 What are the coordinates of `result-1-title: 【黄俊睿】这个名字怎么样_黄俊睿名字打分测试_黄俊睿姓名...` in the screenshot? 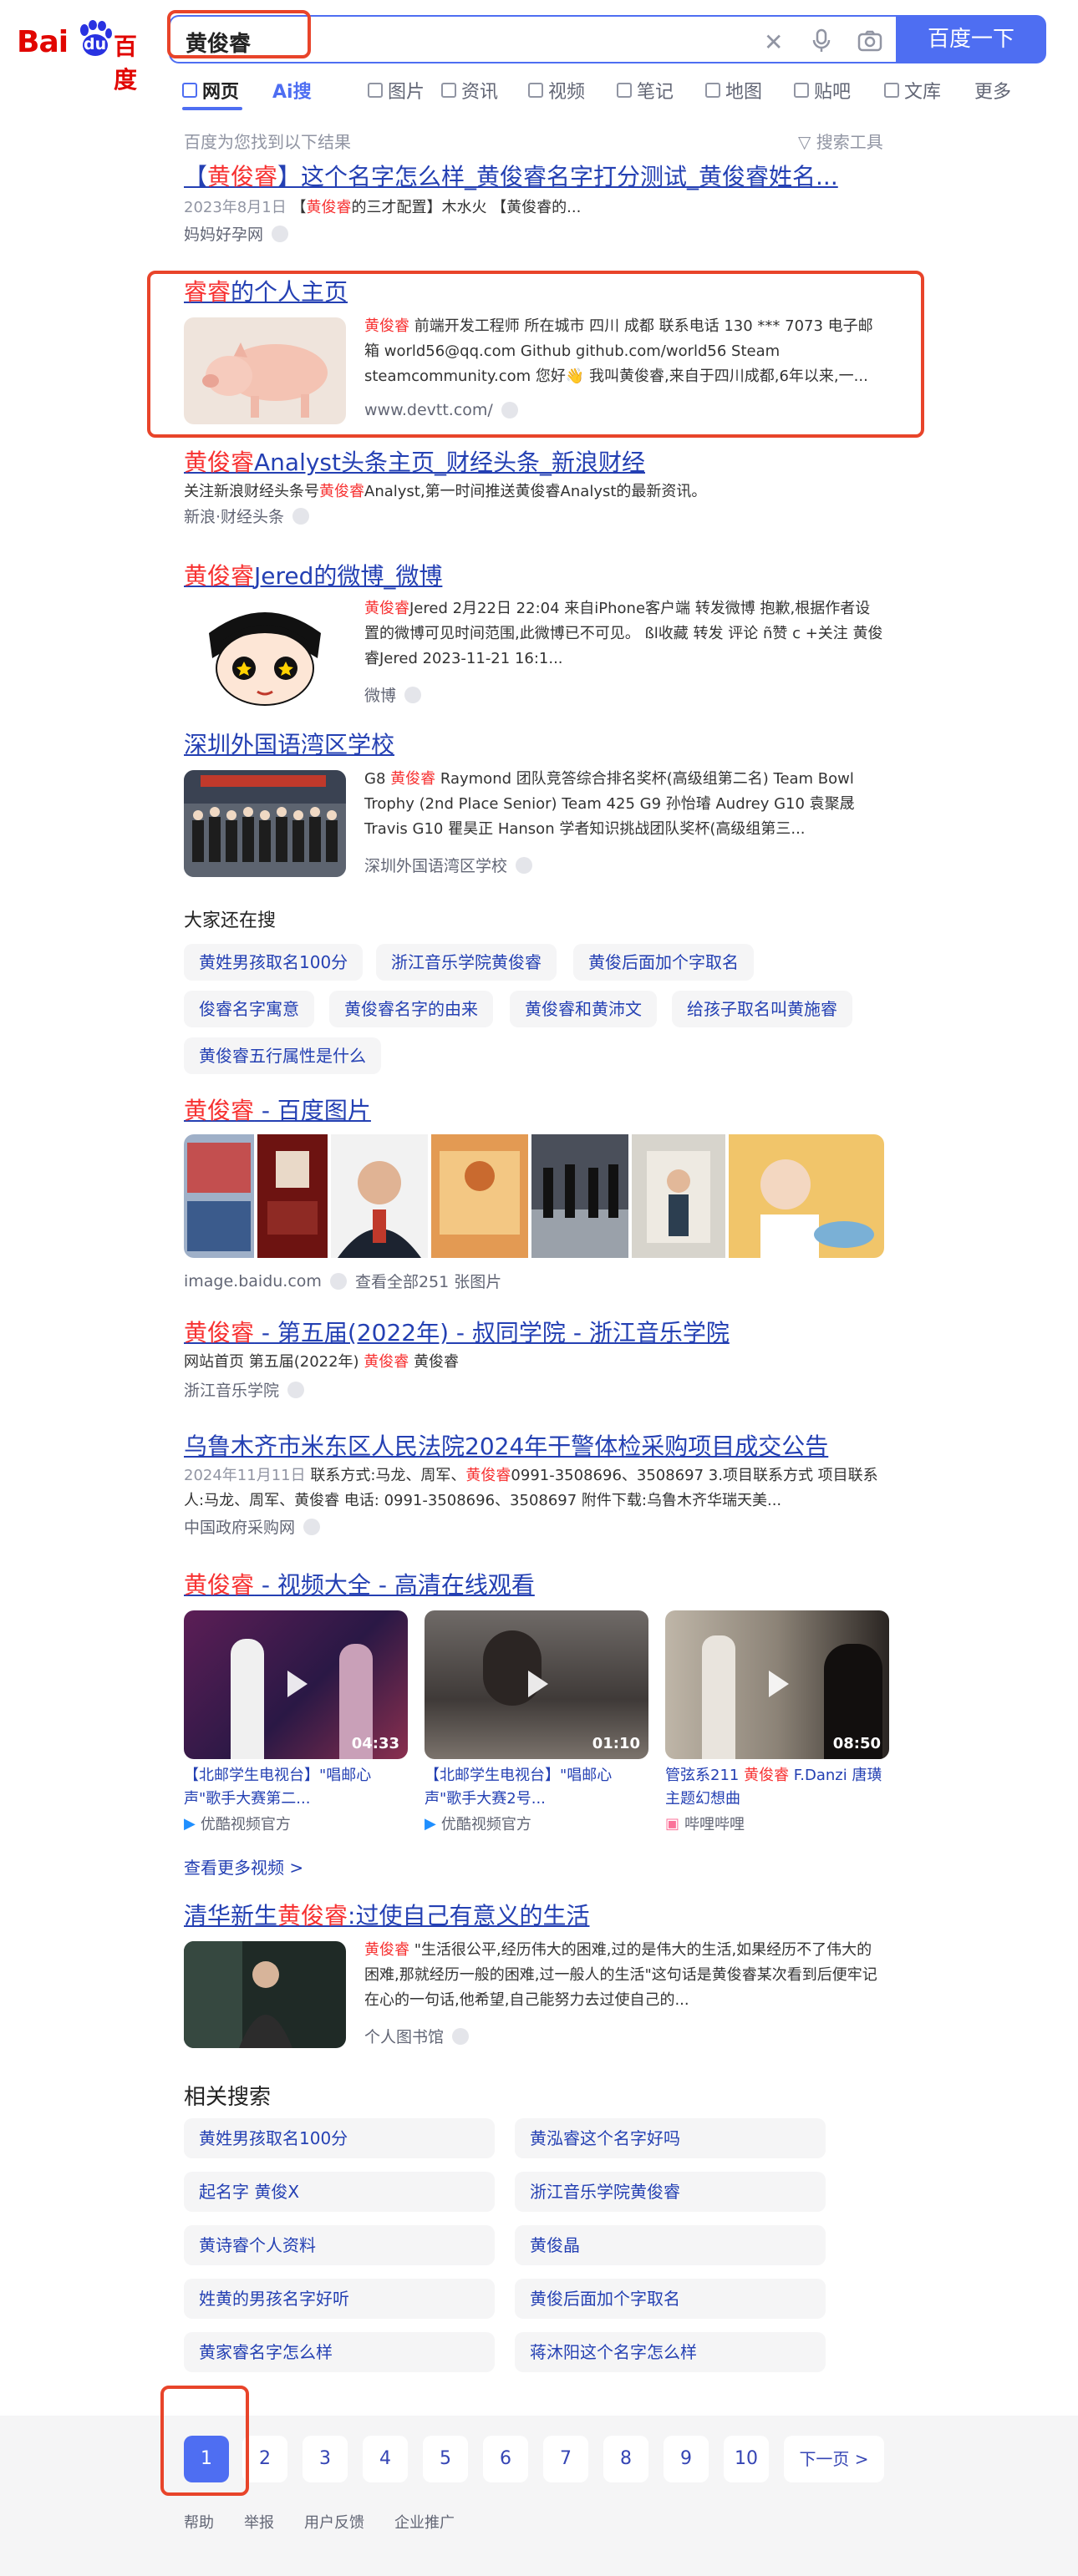 It's located at (511, 177).